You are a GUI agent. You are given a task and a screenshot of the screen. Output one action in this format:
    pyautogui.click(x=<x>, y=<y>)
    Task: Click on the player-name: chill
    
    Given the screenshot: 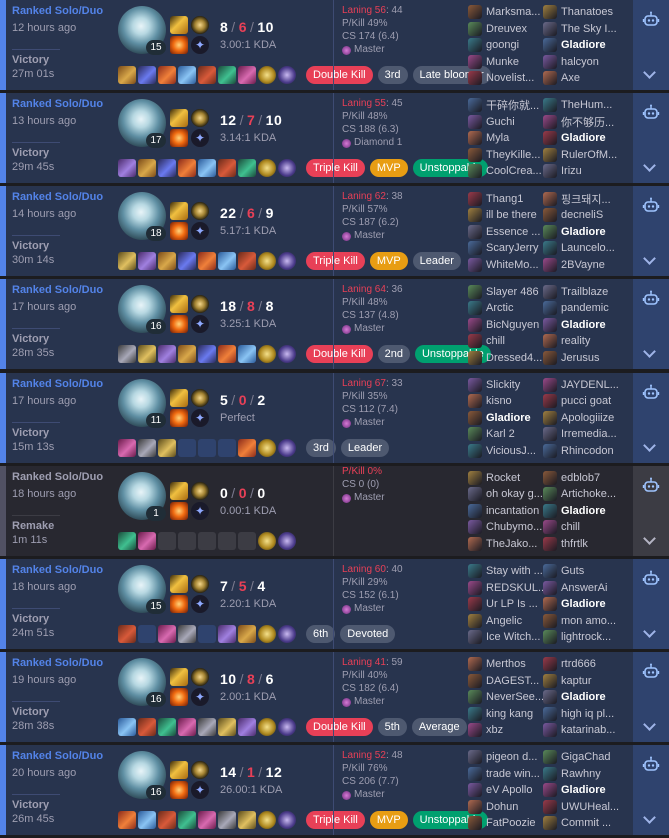 What is the action you would take?
    pyautogui.click(x=590, y=527)
    